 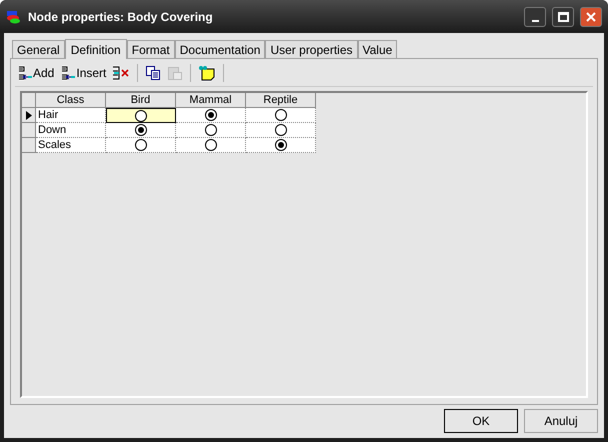 I want to click on tab: Value, so click(x=378, y=49).